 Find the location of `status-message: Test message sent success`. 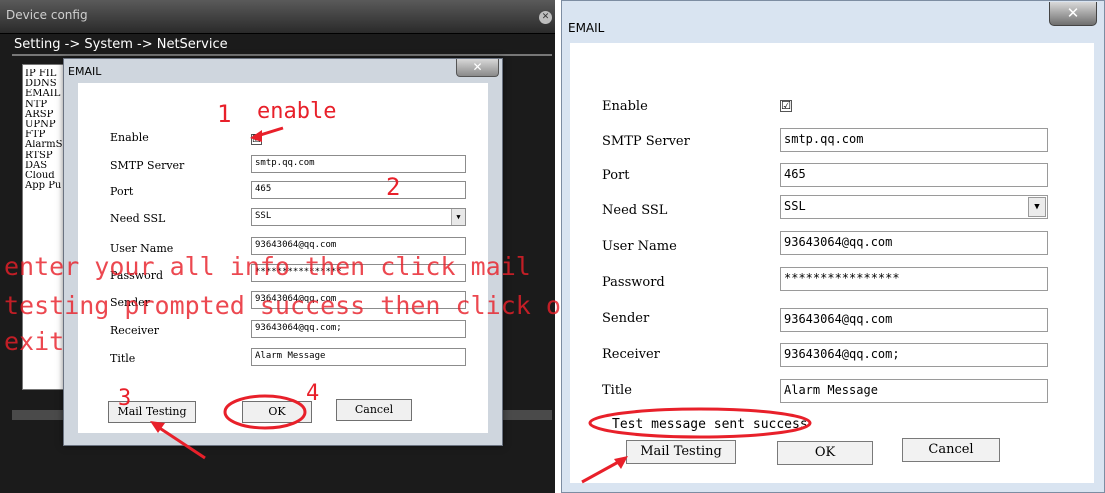

status-message: Test message sent success is located at coordinates (710, 424).